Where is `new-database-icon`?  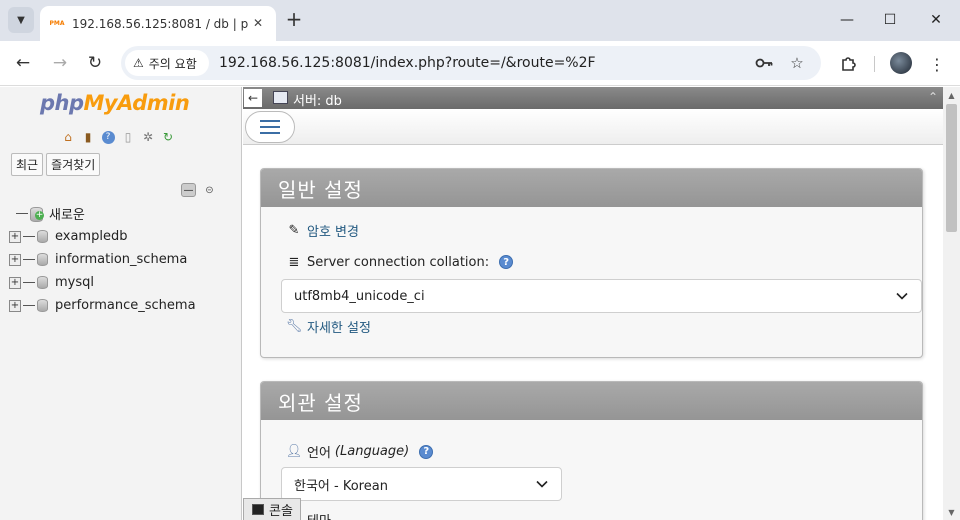
new-database-icon is located at coordinates (37, 214).